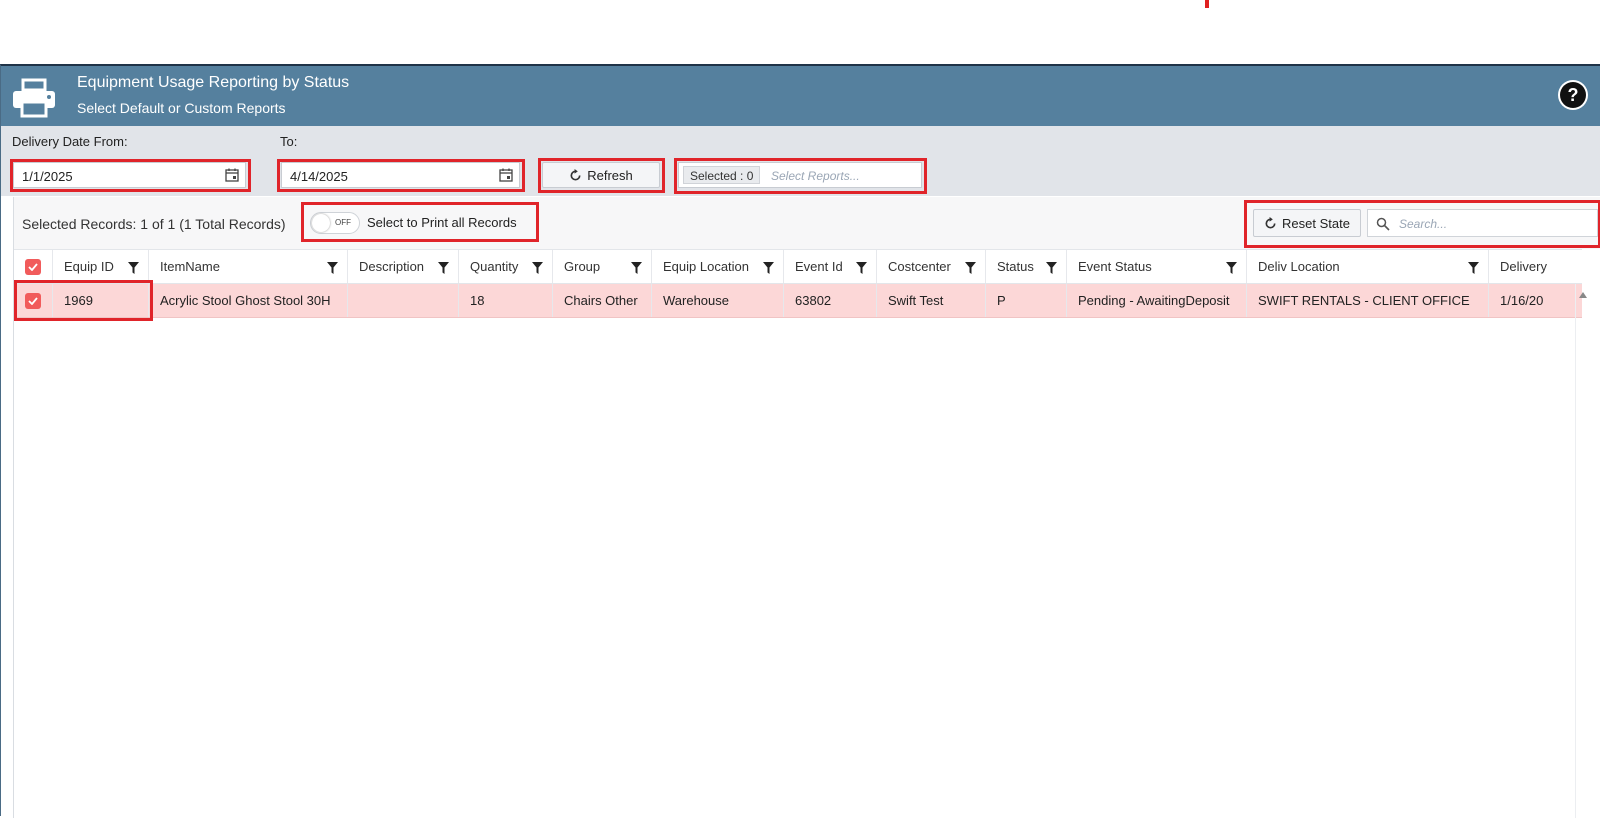  What do you see at coordinates (321, 223) in the screenshot?
I see `toggle-knob` at bounding box center [321, 223].